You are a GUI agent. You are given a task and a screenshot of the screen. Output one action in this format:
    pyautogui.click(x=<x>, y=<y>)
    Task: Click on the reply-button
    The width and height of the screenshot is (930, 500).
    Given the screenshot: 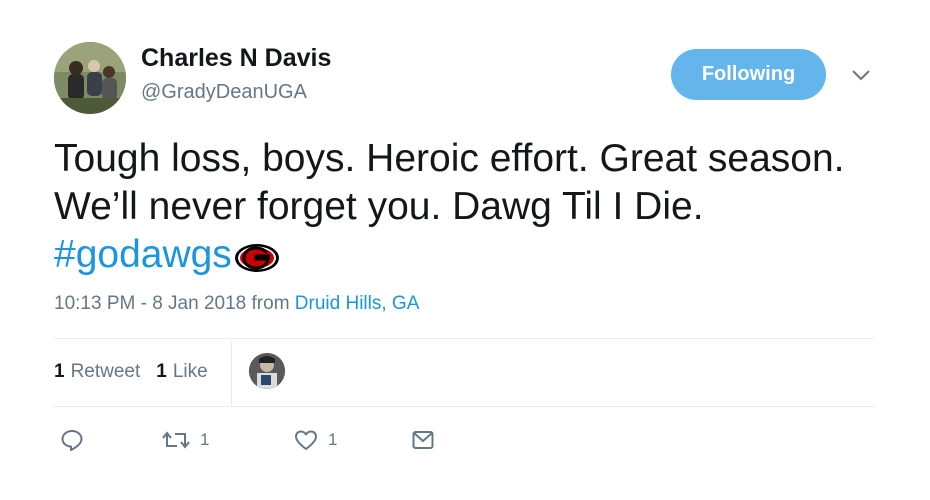 What is the action you would take?
    pyautogui.click(x=72, y=440)
    